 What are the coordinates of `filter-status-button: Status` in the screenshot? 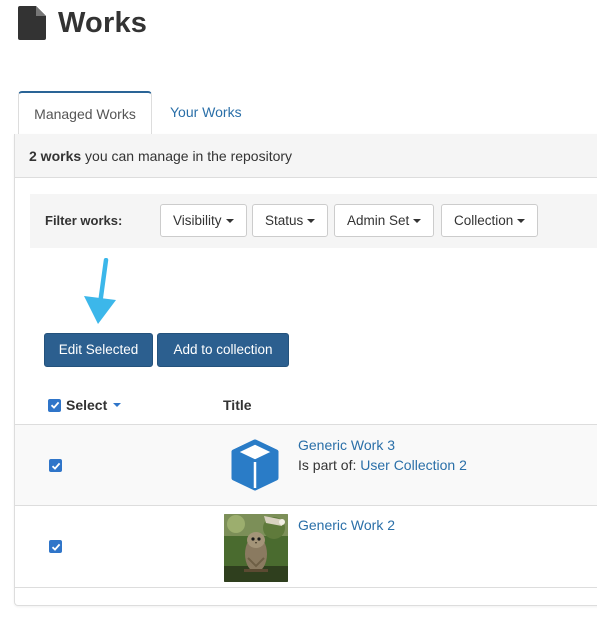 It's located at (290, 220).